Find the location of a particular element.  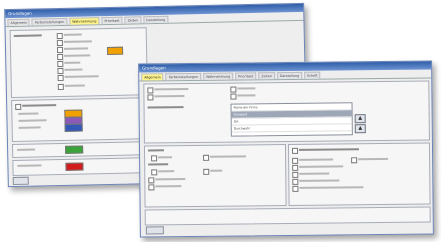

front-tab-1: Farbeinstellungen is located at coordinates (183, 76).